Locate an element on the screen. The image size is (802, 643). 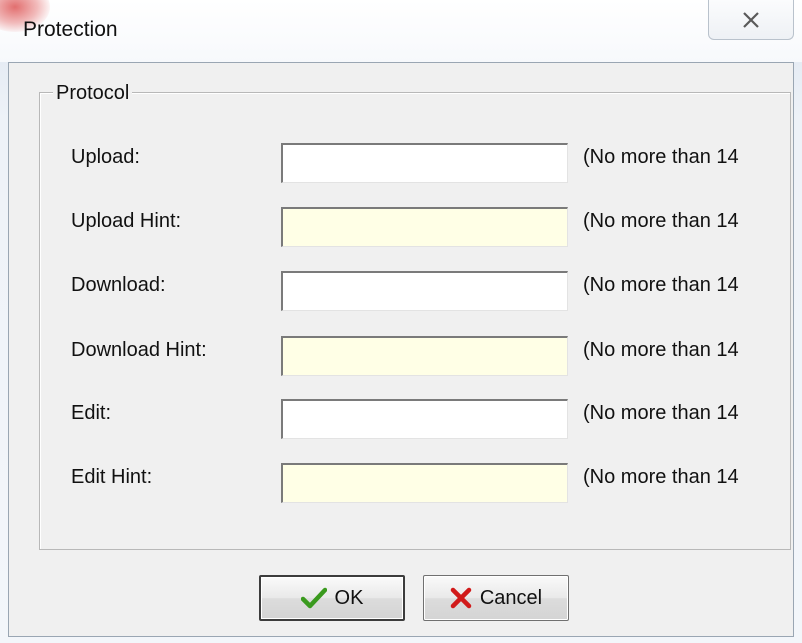
edit-hint-label: Edit Hint: is located at coordinates (112, 477).